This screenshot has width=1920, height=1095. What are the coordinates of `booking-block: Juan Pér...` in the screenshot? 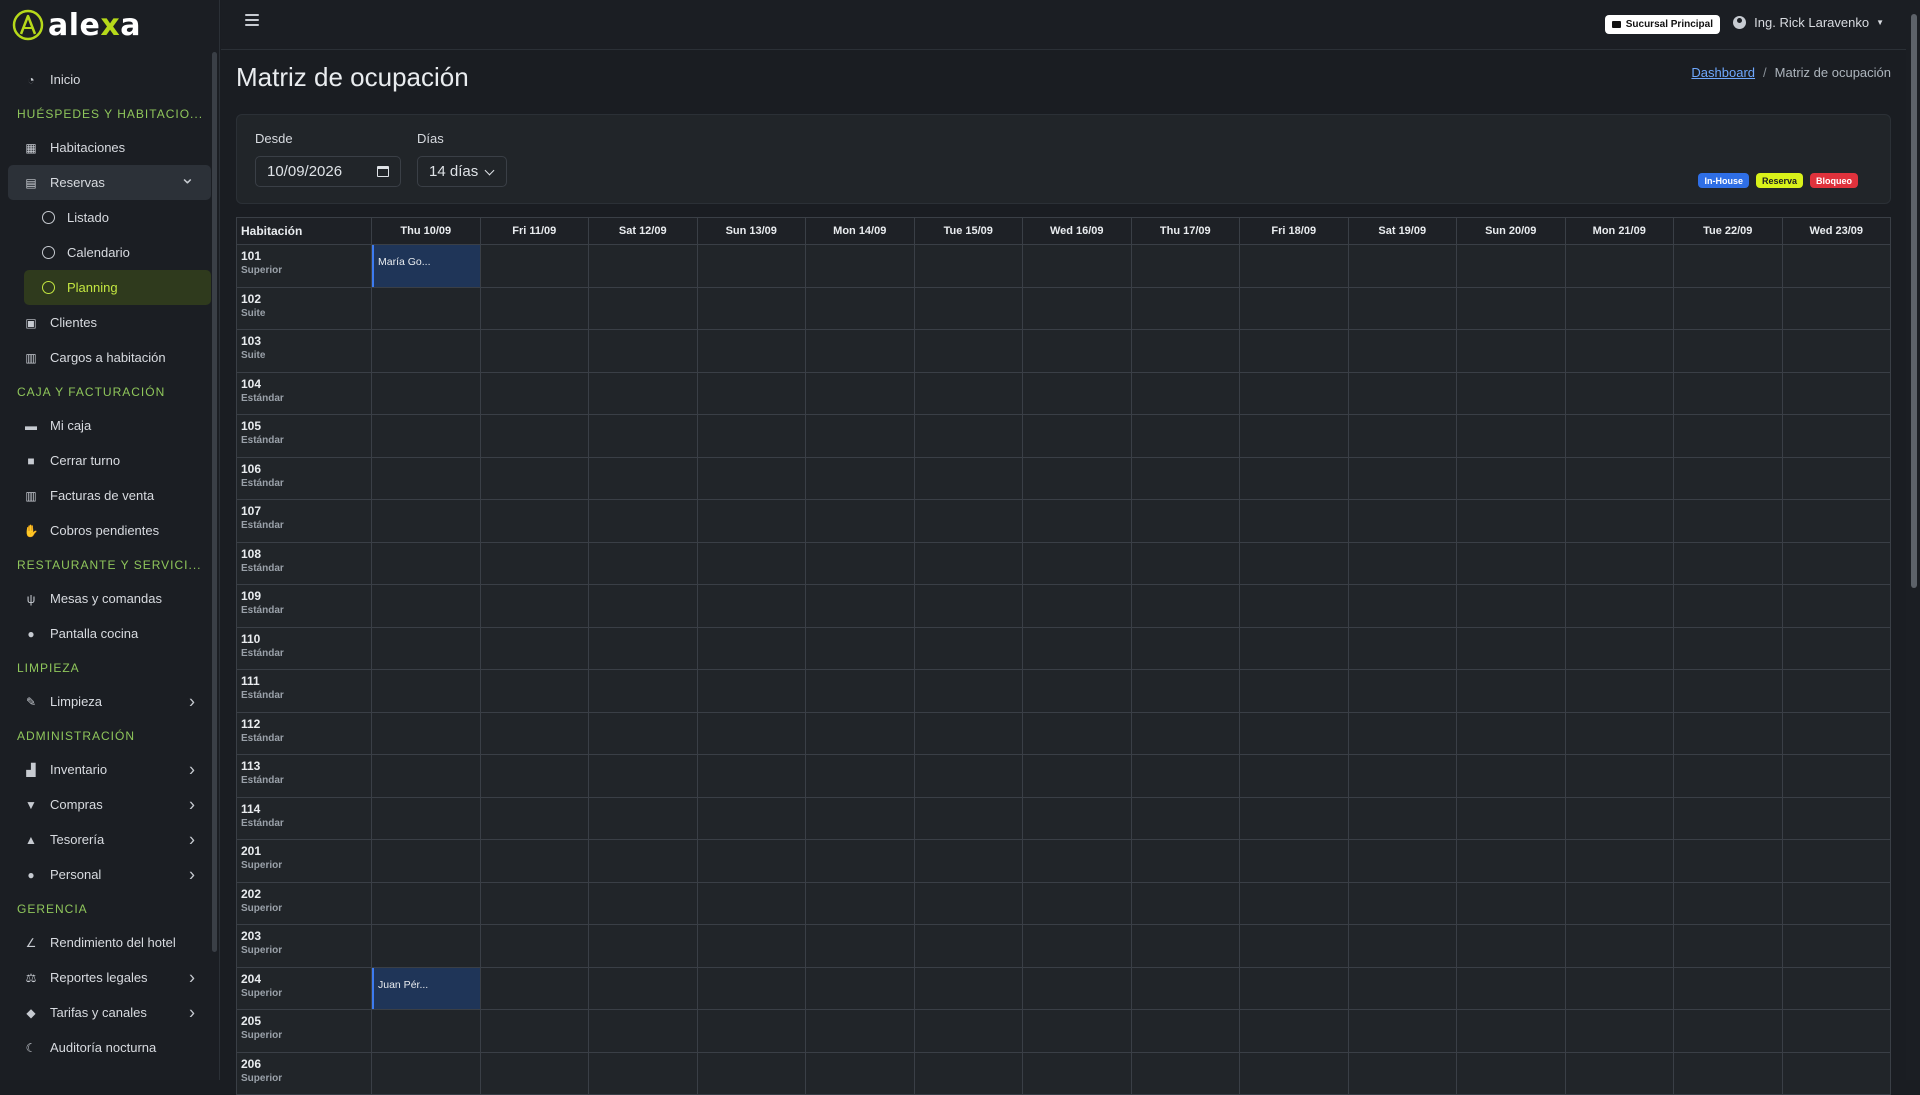 It's located at (426, 988).